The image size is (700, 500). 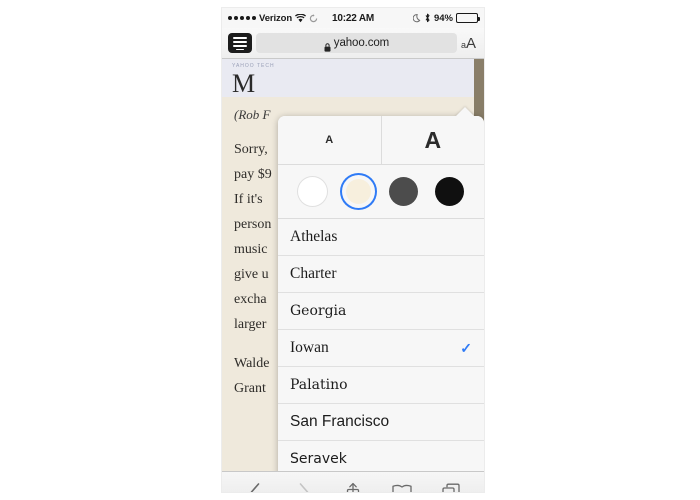 What do you see at coordinates (381, 237) in the screenshot?
I see `font-option-athelas: Athelas` at bounding box center [381, 237].